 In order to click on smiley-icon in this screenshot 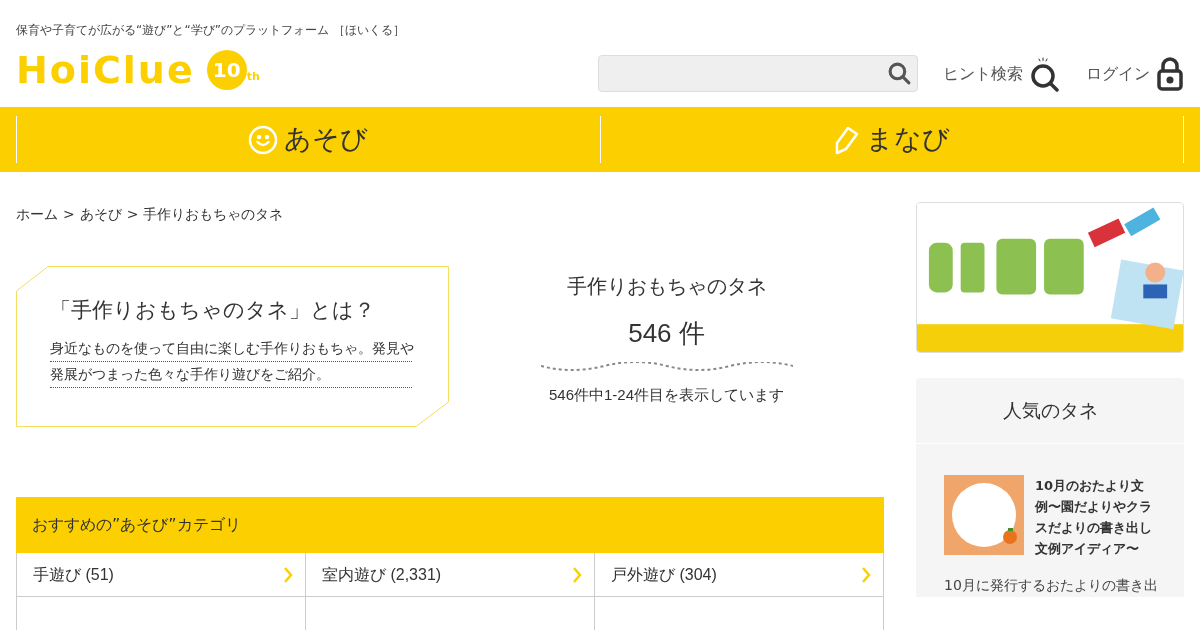, I will do `click(263, 139)`.